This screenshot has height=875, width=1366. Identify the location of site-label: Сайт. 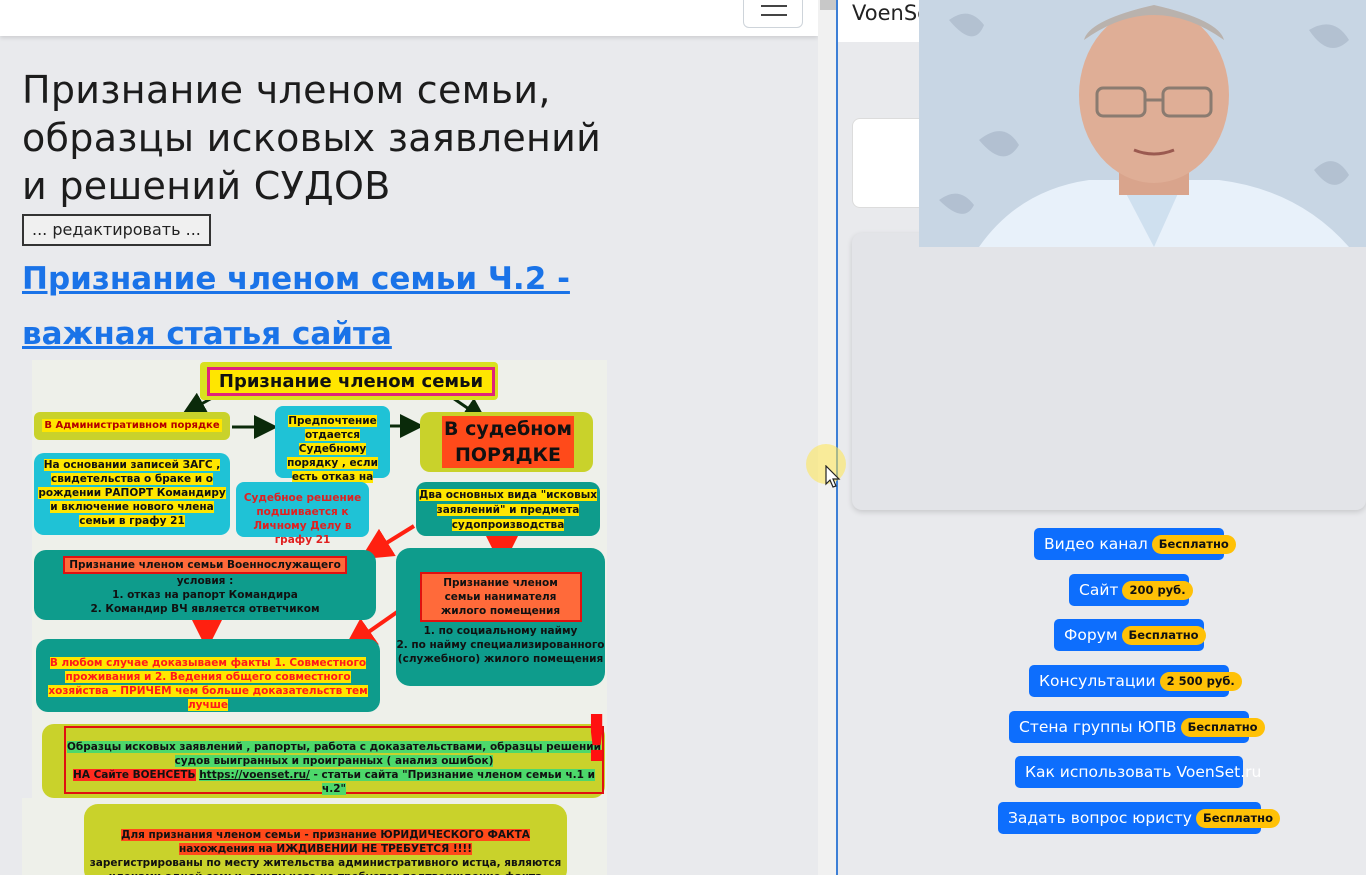
(1099, 590).